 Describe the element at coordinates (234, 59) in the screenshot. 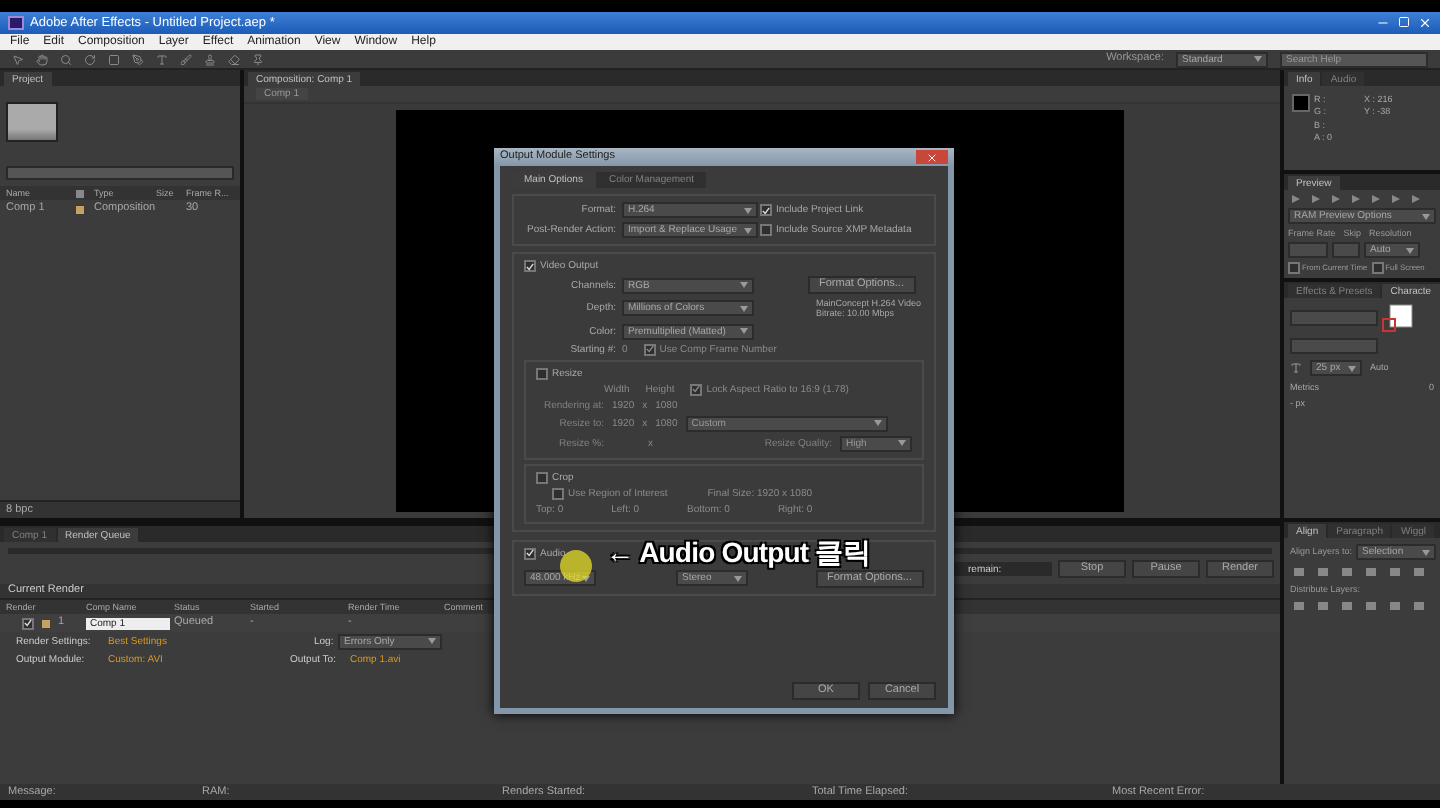

I see `eraser-icon` at that location.